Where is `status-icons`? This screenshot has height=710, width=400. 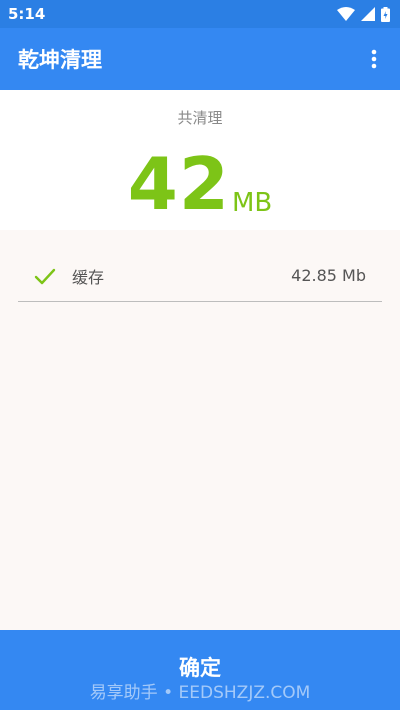
status-icons is located at coordinates (363, 14).